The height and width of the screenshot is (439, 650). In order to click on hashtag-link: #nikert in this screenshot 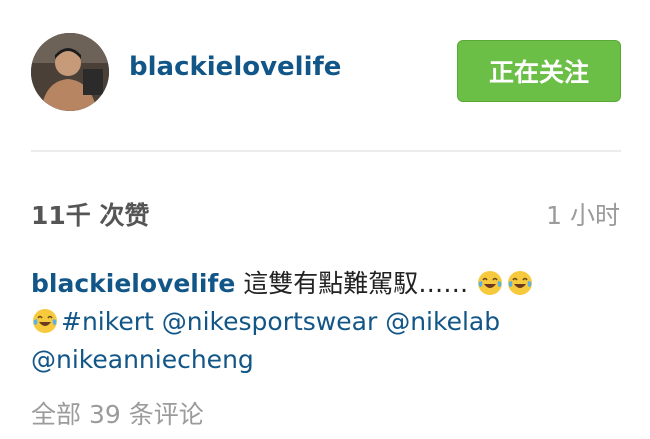, I will do `click(107, 321)`.